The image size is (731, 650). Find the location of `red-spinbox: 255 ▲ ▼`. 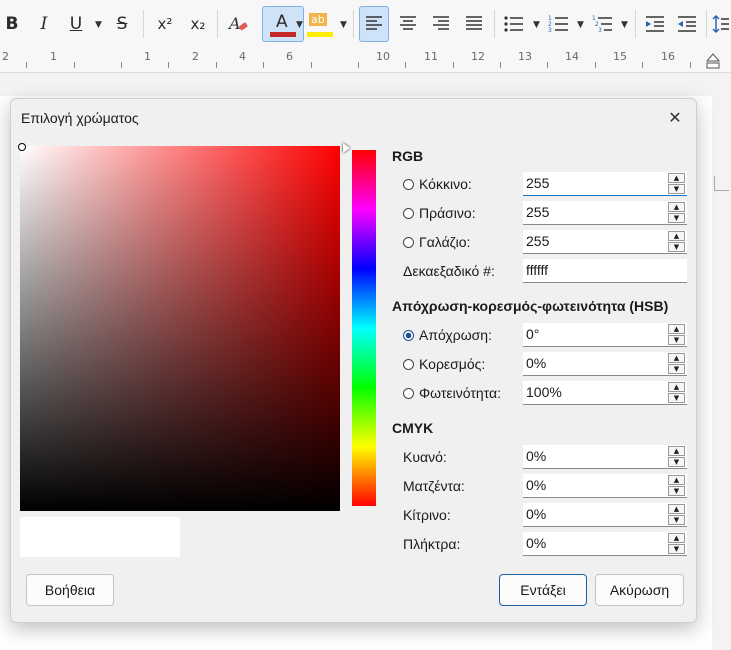

red-spinbox: 255 ▲ ▼ is located at coordinates (605, 184).